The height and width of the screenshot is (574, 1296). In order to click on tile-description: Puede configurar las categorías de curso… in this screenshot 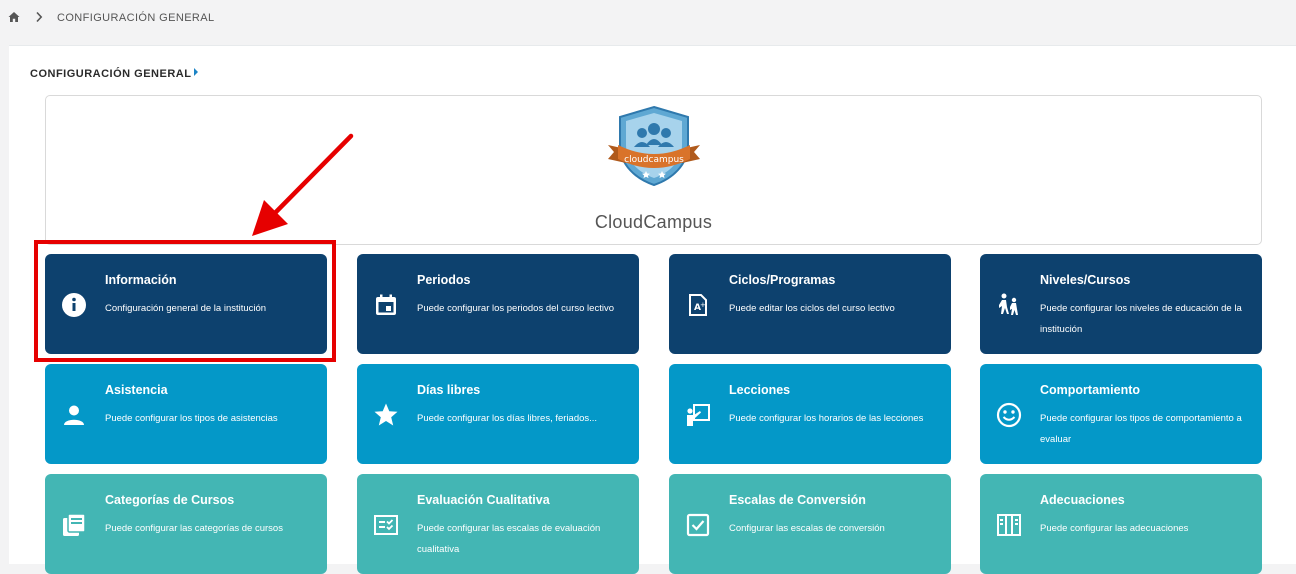, I will do `click(194, 528)`.